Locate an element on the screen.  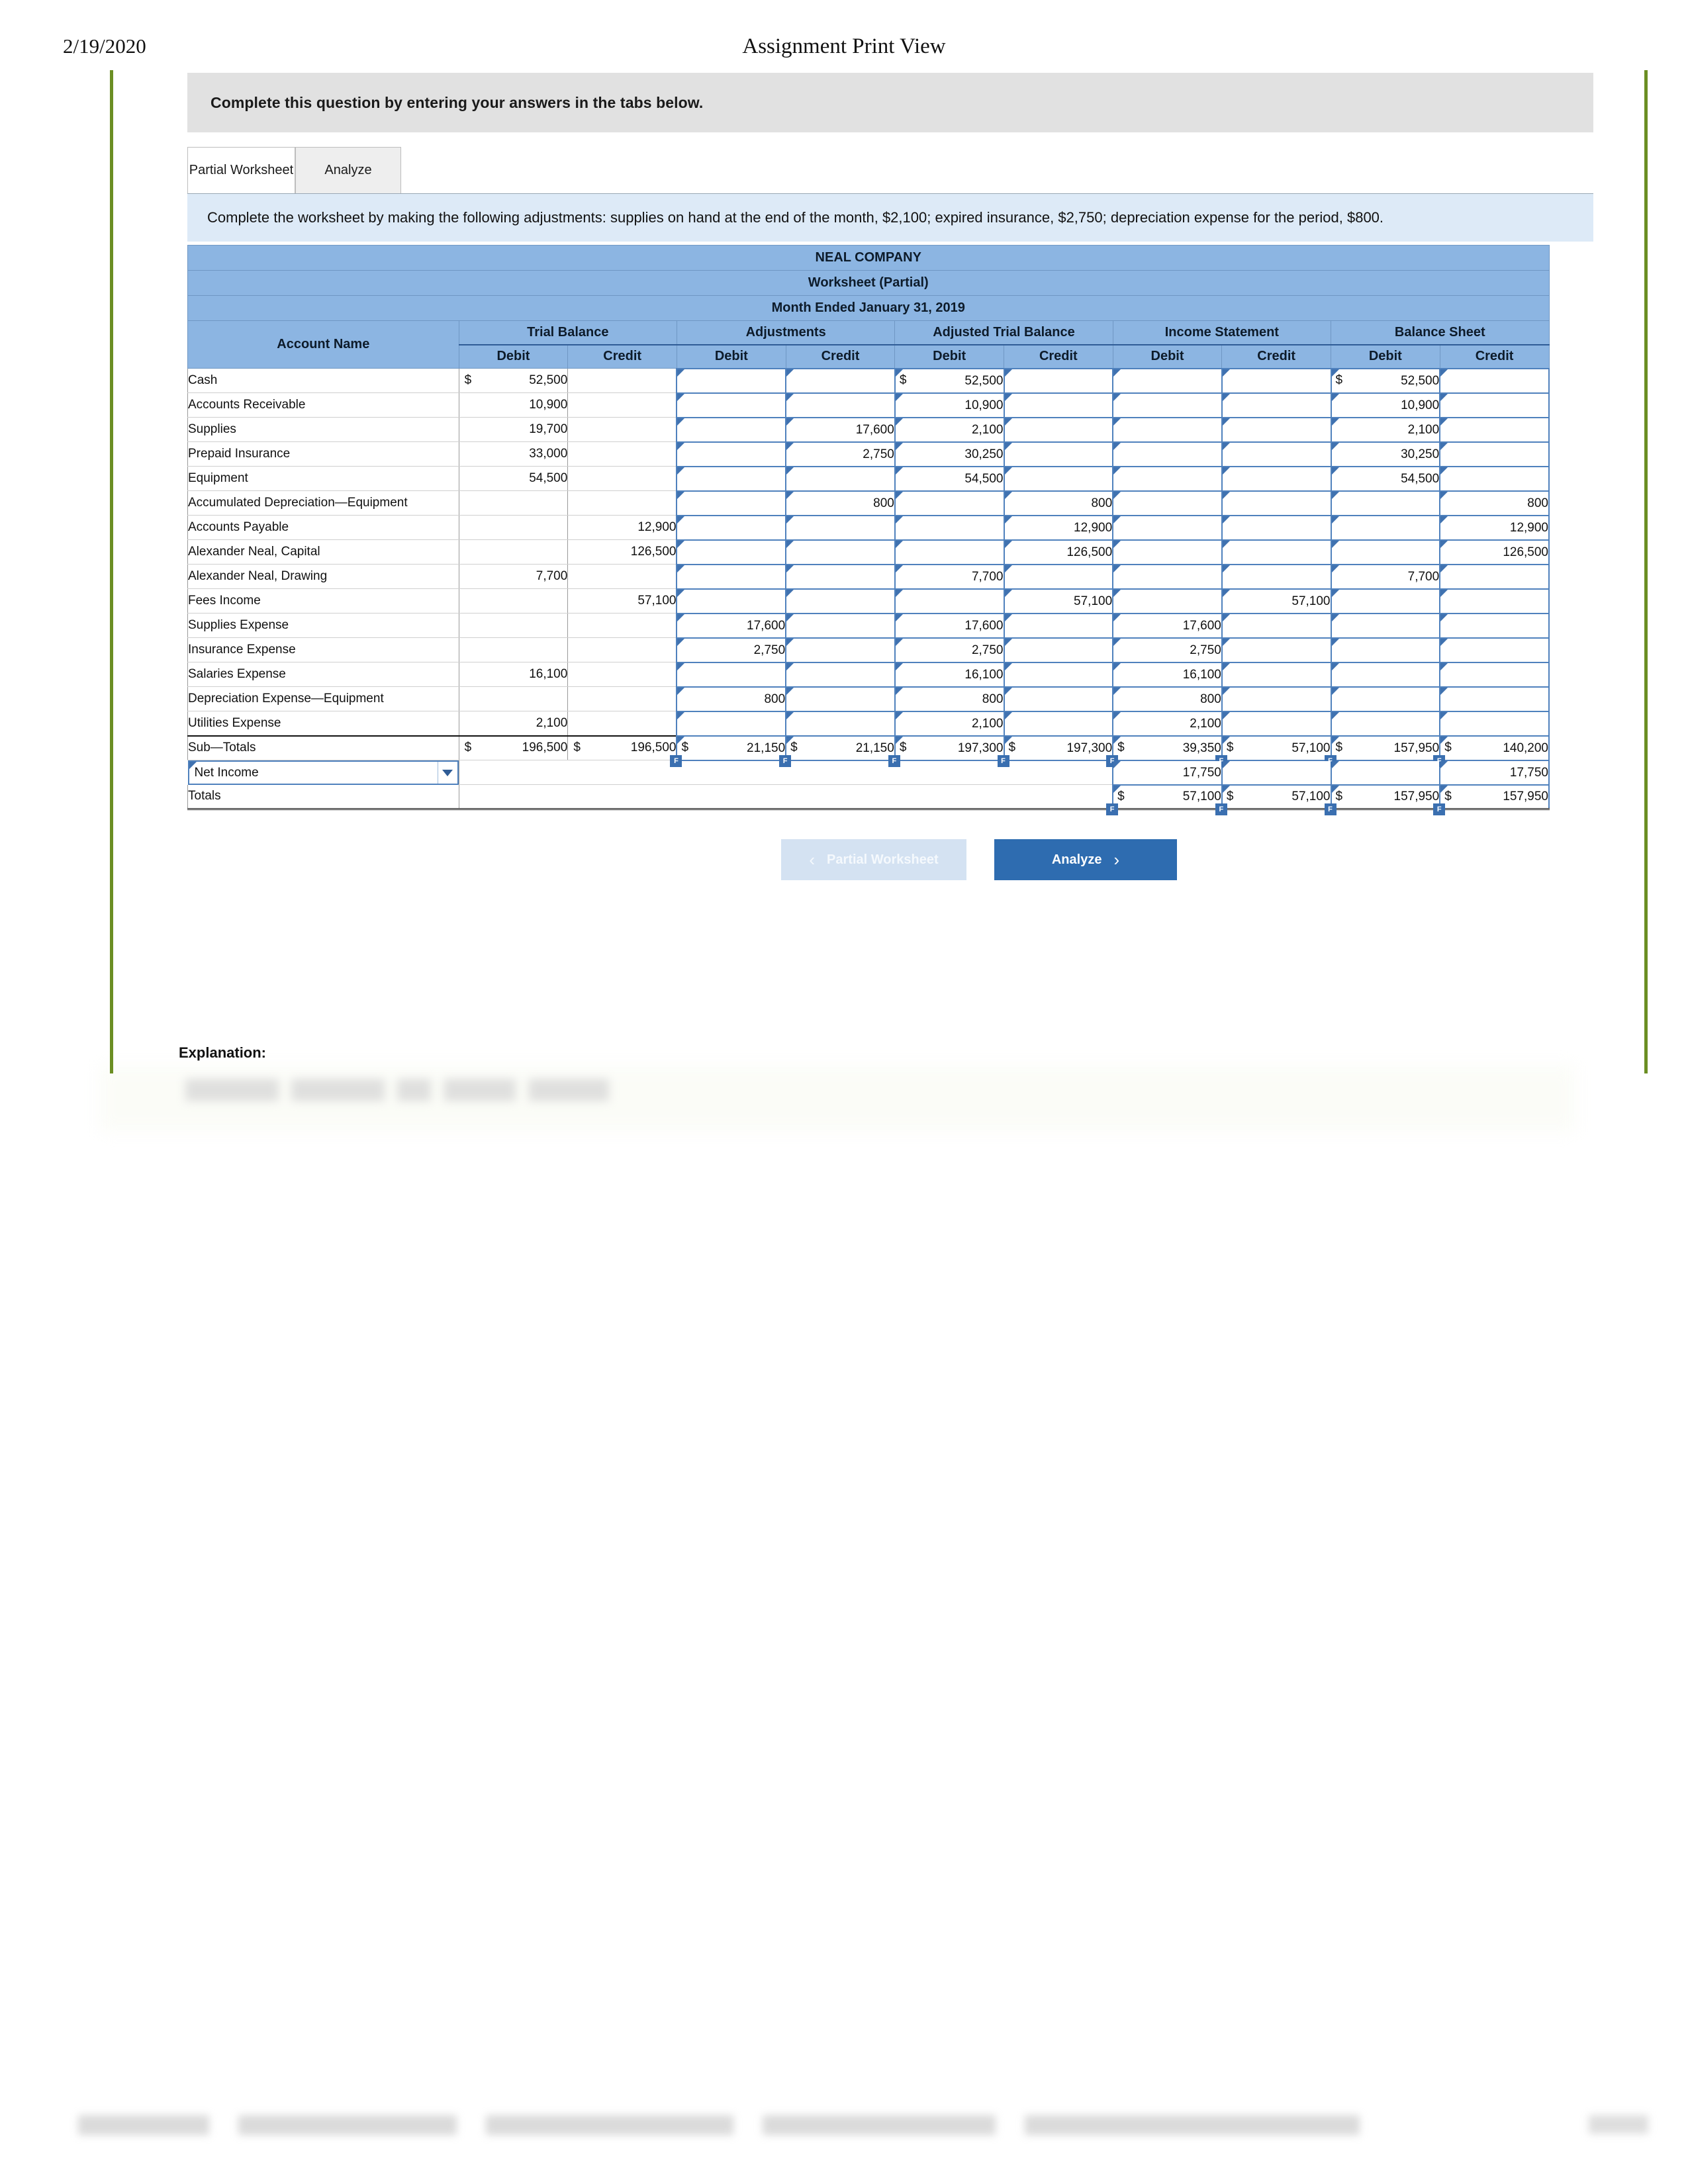
is-credit-input-alexander-neal-capital is located at coordinates (1276, 552).